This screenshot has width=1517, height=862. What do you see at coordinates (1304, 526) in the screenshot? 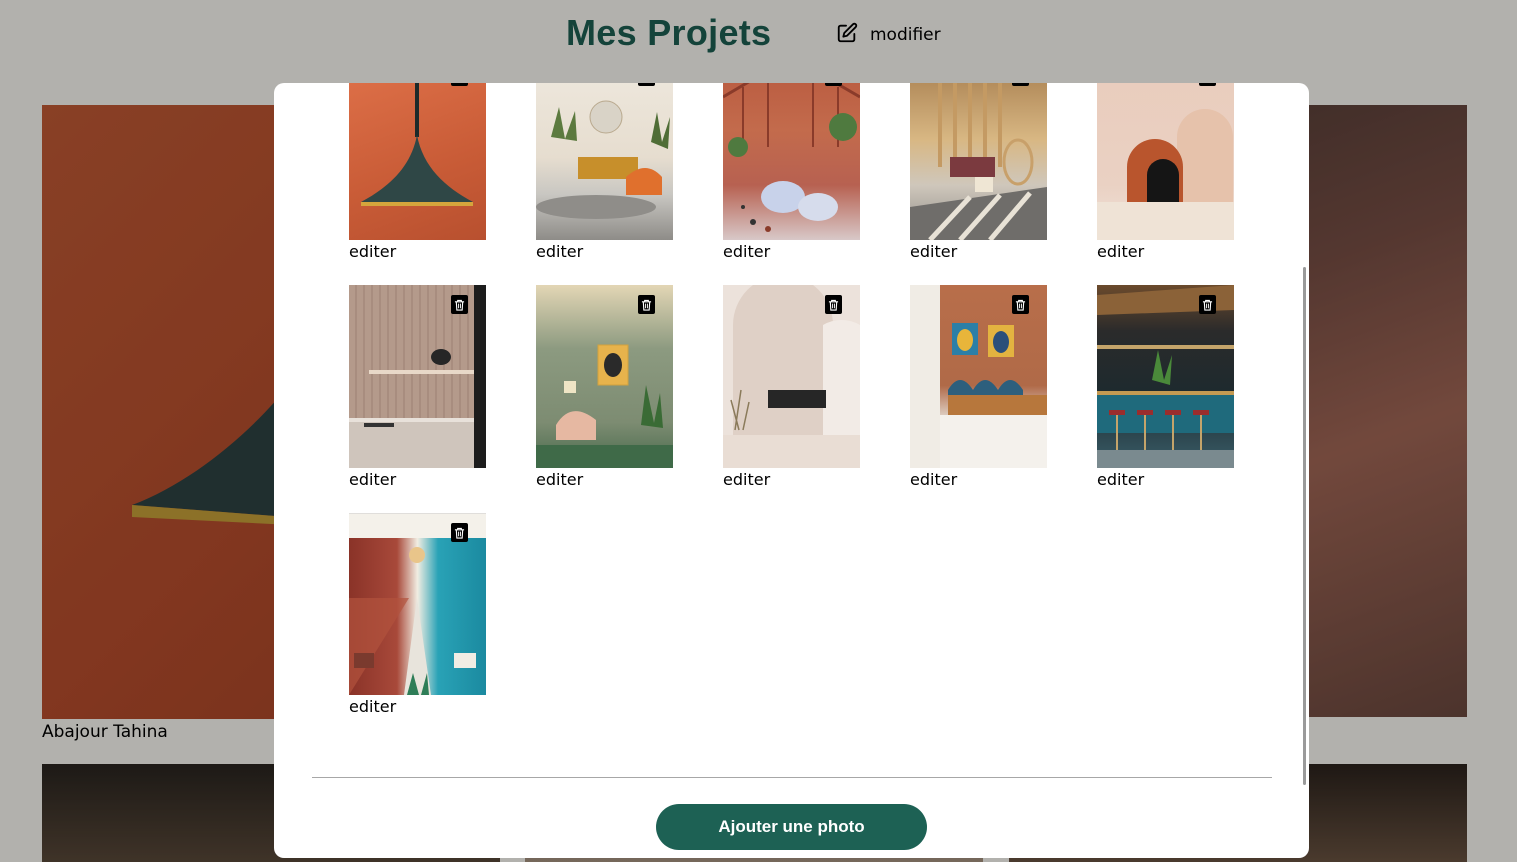
I see `modal-scrollbar` at bounding box center [1304, 526].